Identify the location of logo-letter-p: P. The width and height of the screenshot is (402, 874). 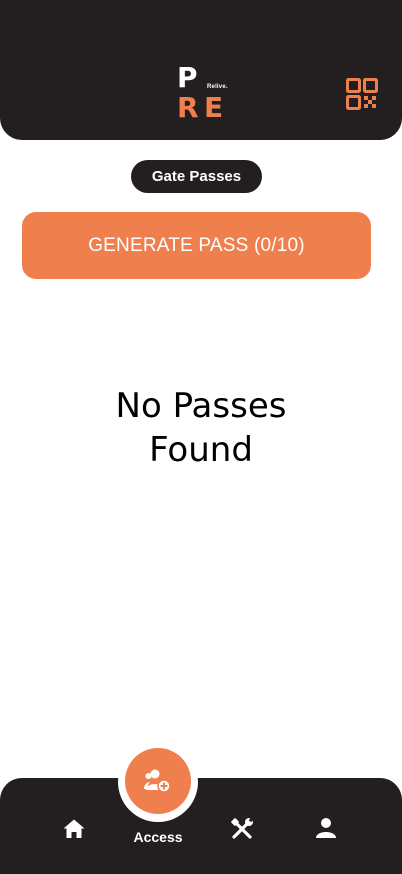
(187, 77).